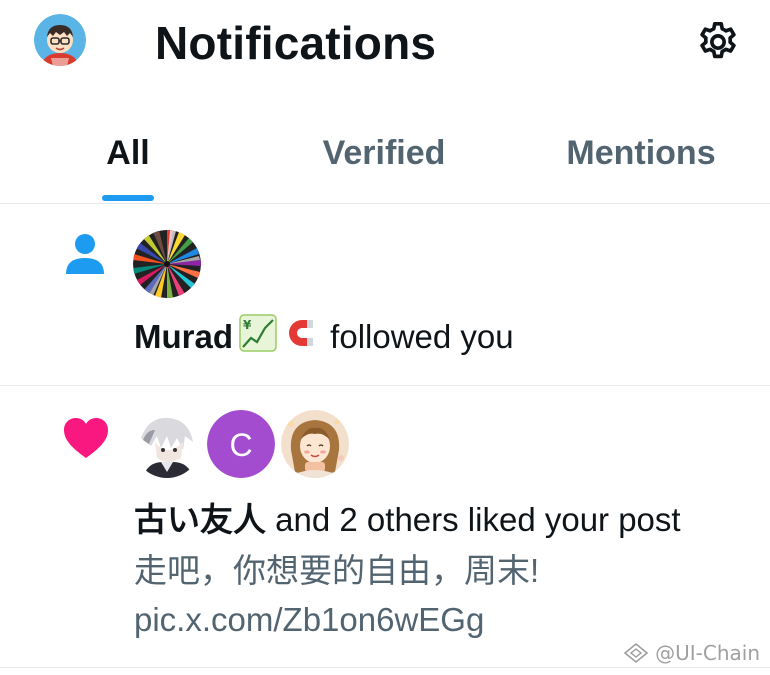 Image resolution: width=770 pixels, height=675 pixels. I want to click on gear-icon, so click(718, 40).